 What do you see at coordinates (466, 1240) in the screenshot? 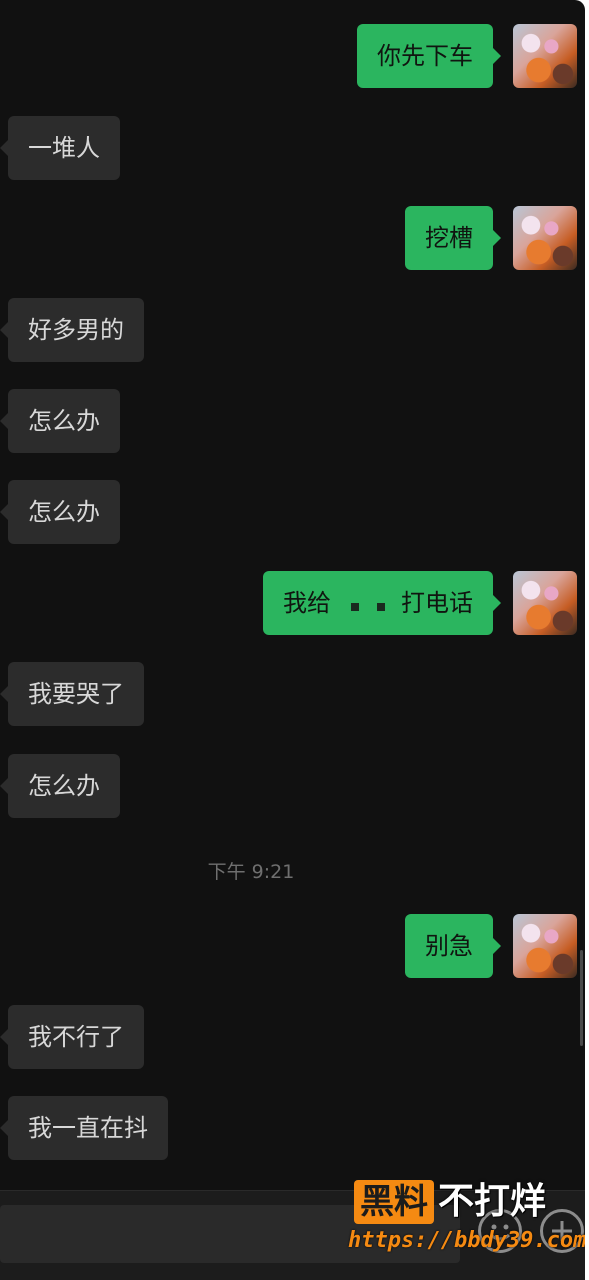
I see `watermark-url: https://bbdy39.com` at bounding box center [466, 1240].